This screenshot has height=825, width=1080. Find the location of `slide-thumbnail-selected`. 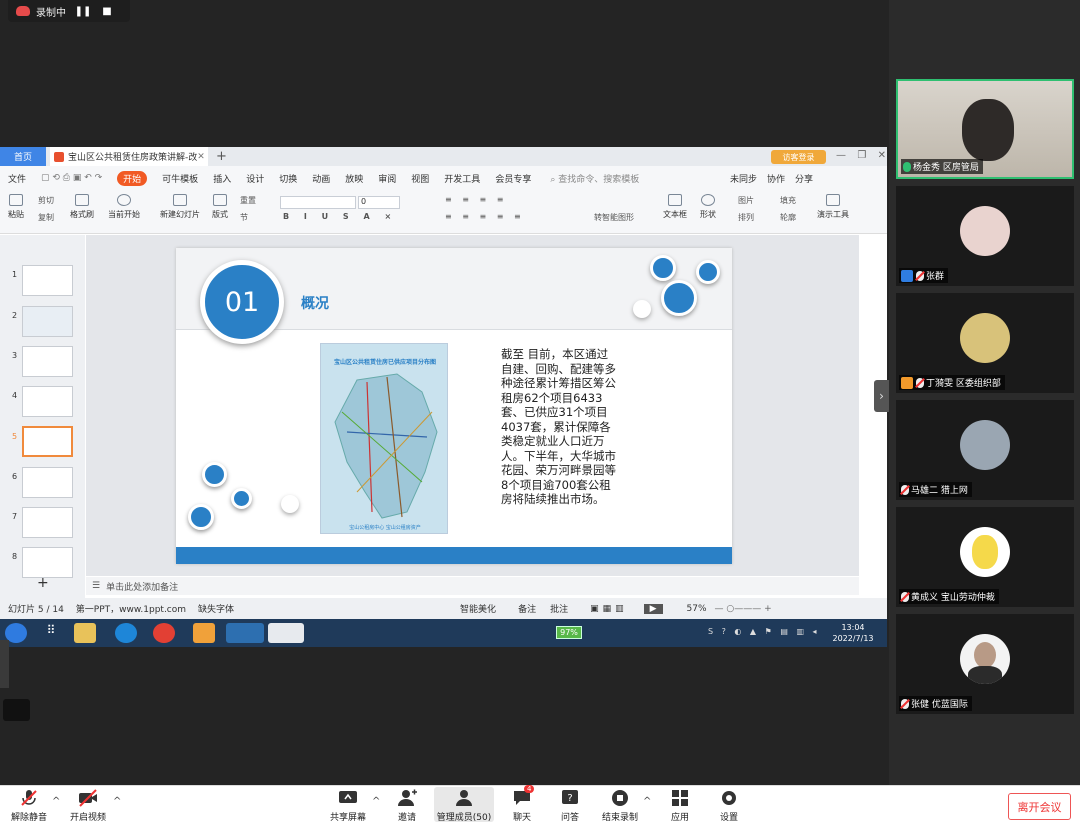

slide-thumbnail-selected is located at coordinates (47, 441).